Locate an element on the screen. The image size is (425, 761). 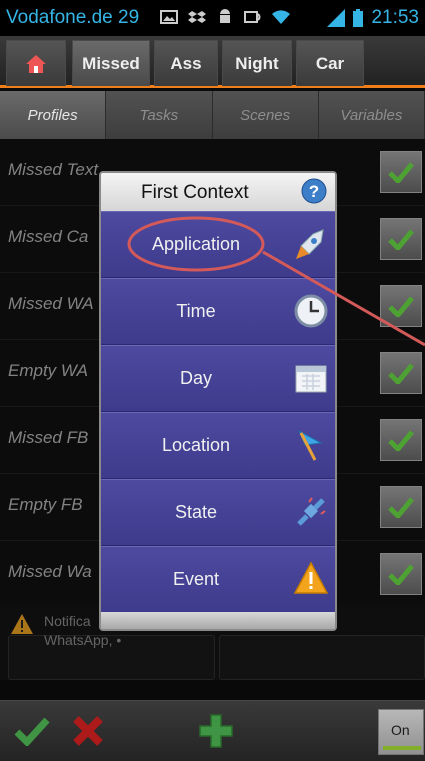
wifi-icon is located at coordinates (281, 17).